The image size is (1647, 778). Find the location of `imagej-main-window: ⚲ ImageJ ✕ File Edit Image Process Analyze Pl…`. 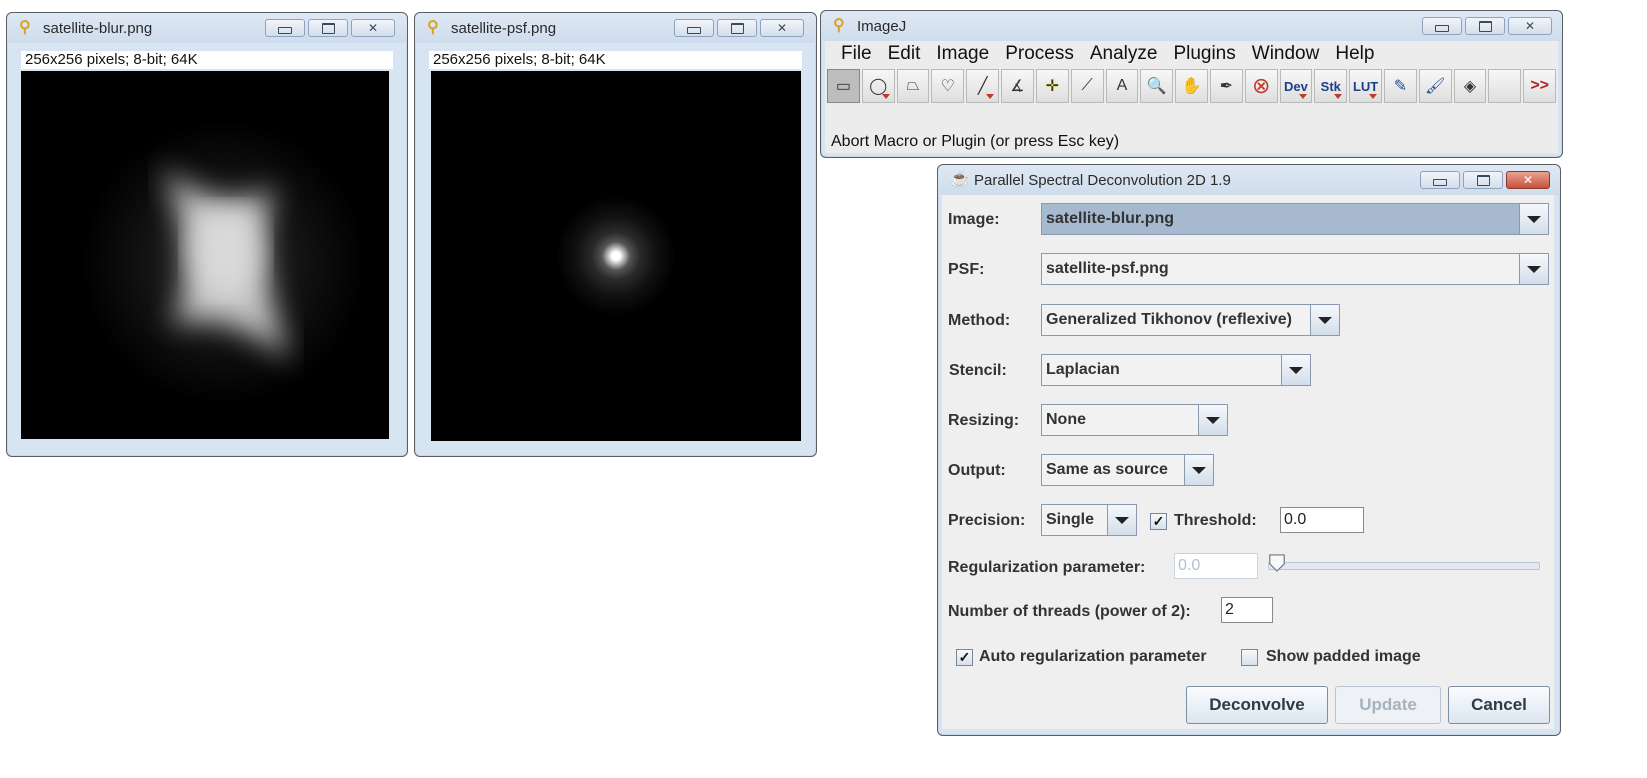

imagej-main-window: ⚲ ImageJ ✕ File Edit Image Process Analyze Pl… is located at coordinates (1191, 84).